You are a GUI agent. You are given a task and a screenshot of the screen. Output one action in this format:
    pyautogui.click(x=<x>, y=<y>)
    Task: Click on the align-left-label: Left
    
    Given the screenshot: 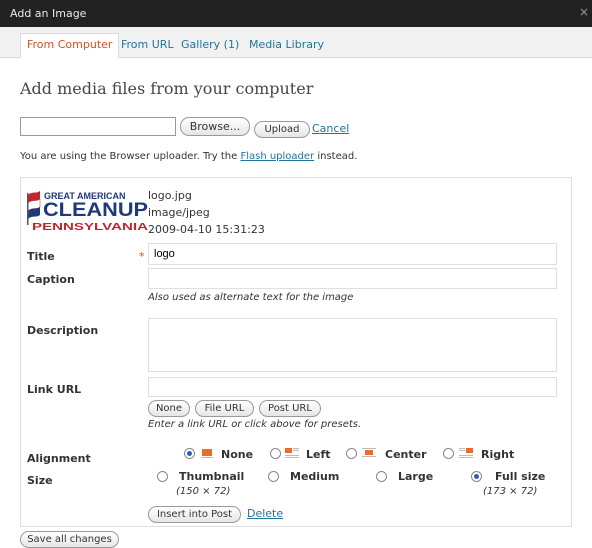 What is the action you would take?
    pyautogui.click(x=318, y=454)
    